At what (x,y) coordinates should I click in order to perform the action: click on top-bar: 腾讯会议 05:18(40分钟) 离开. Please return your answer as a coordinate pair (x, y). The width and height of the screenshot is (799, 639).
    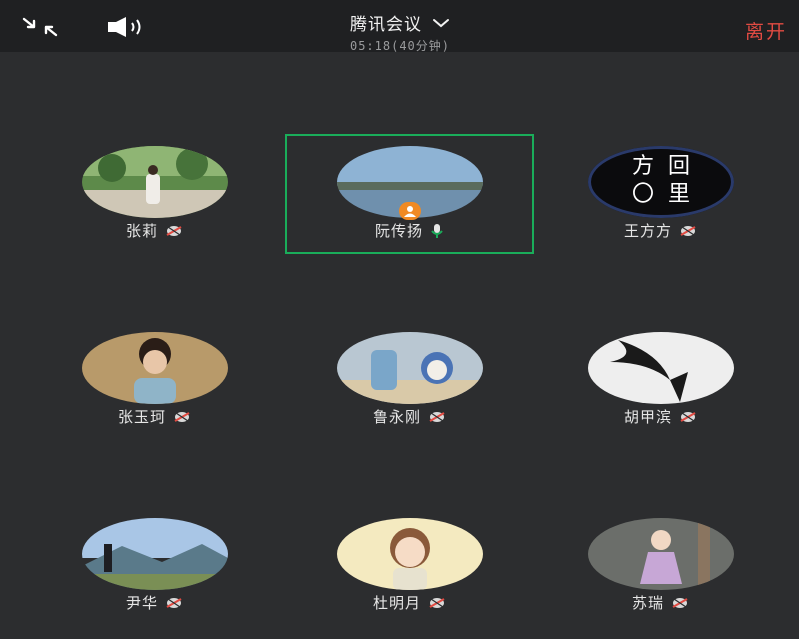
    Looking at the image, I should click on (399, 27).